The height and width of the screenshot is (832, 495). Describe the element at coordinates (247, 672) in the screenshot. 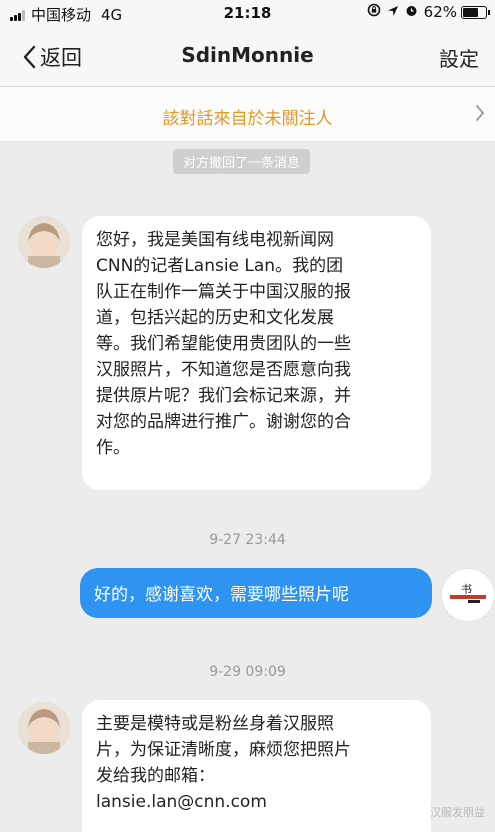

I see `message-timestamp: 9-29 09:09` at that location.